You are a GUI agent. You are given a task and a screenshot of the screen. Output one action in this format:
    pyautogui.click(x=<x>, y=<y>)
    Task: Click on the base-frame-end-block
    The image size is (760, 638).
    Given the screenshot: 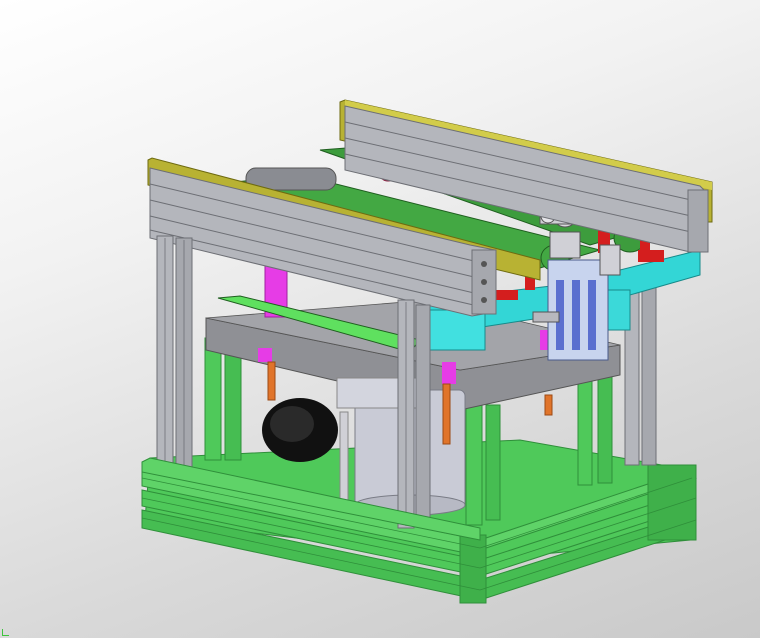 What is the action you would take?
    pyautogui.click(x=672, y=502)
    